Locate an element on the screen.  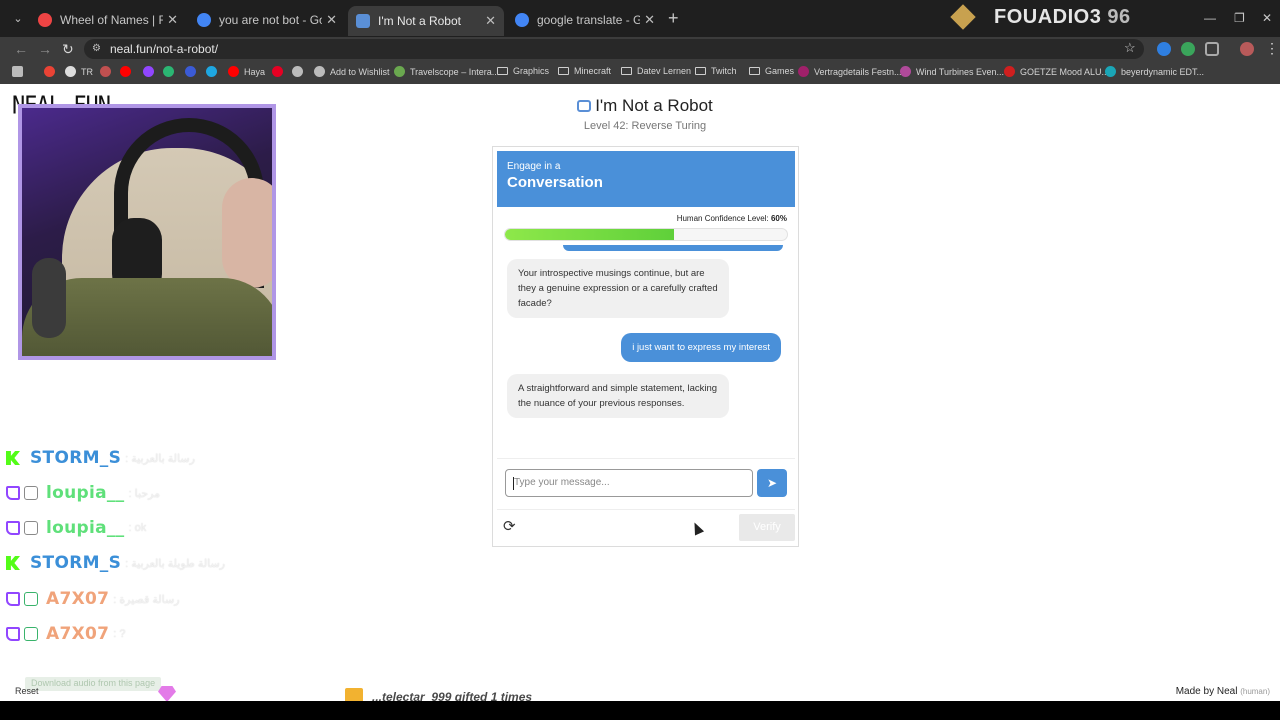
card-header-title: Conversation is located at coordinates (555, 182).